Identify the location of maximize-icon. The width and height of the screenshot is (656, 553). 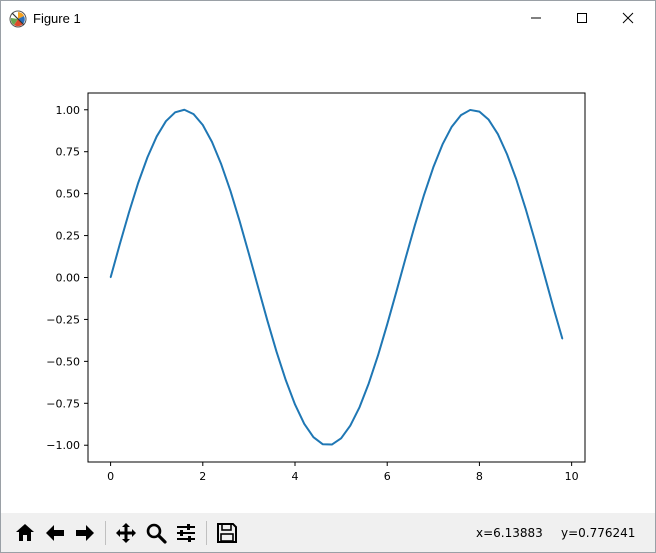
(582, 18).